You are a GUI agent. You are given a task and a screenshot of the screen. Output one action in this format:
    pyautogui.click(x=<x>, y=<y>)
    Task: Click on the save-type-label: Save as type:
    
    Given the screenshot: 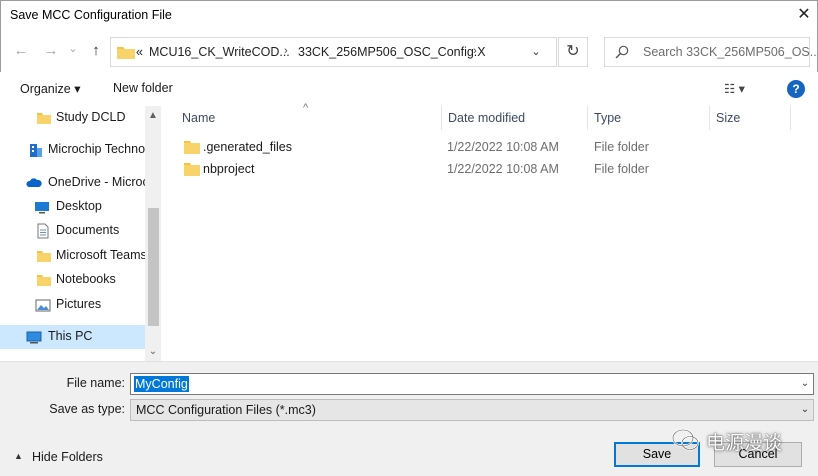 What is the action you would take?
    pyautogui.click(x=87, y=409)
    